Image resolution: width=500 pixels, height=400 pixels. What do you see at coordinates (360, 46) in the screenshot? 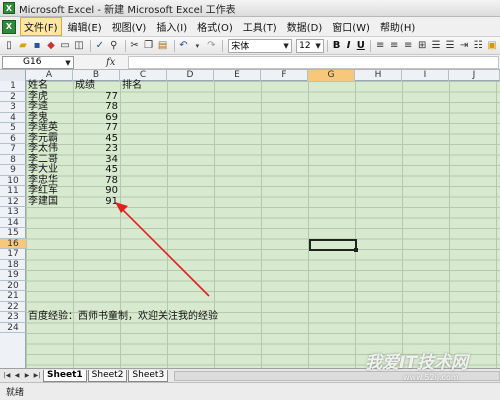
I see `underline-button: U` at bounding box center [360, 46].